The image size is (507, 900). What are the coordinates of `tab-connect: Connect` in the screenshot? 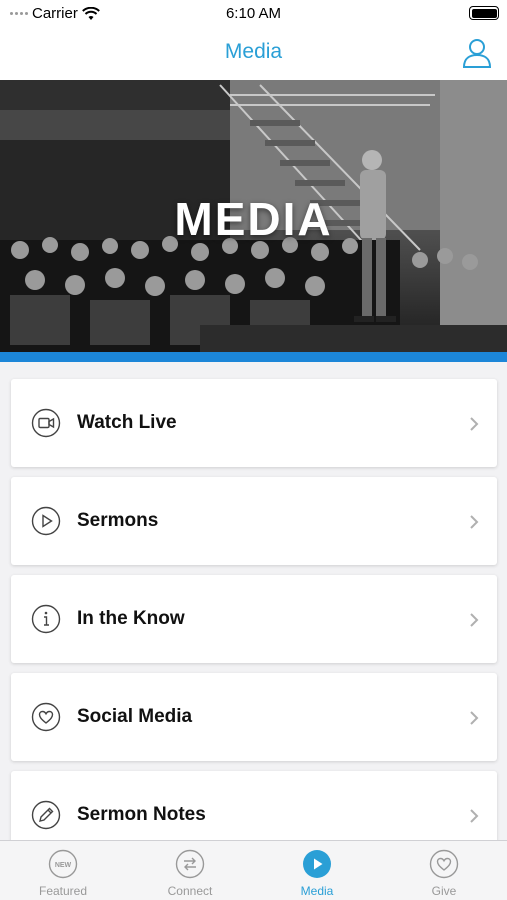 It's located at (190, 870).